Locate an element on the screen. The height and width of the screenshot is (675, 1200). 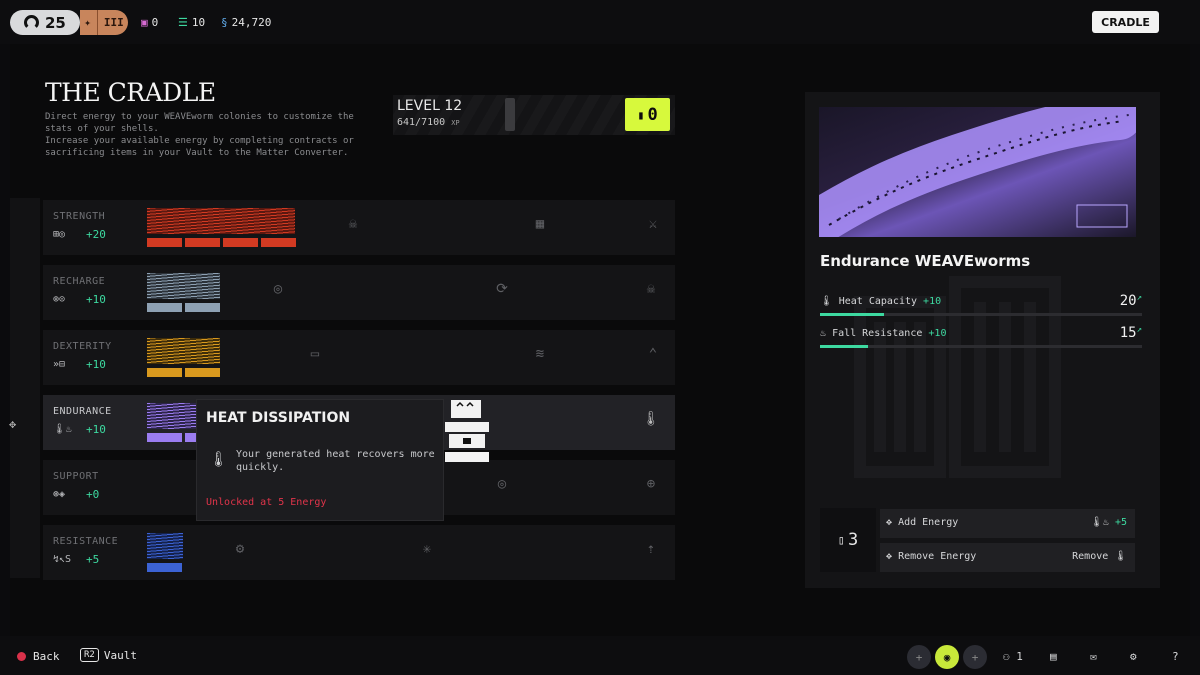
headset-icon is located at coordinates (31, 22).